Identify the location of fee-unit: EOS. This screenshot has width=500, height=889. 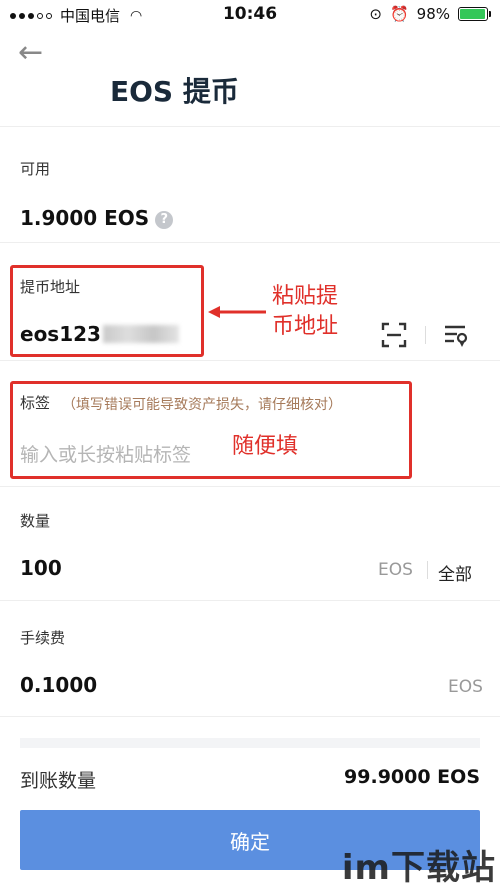
(465, 687).